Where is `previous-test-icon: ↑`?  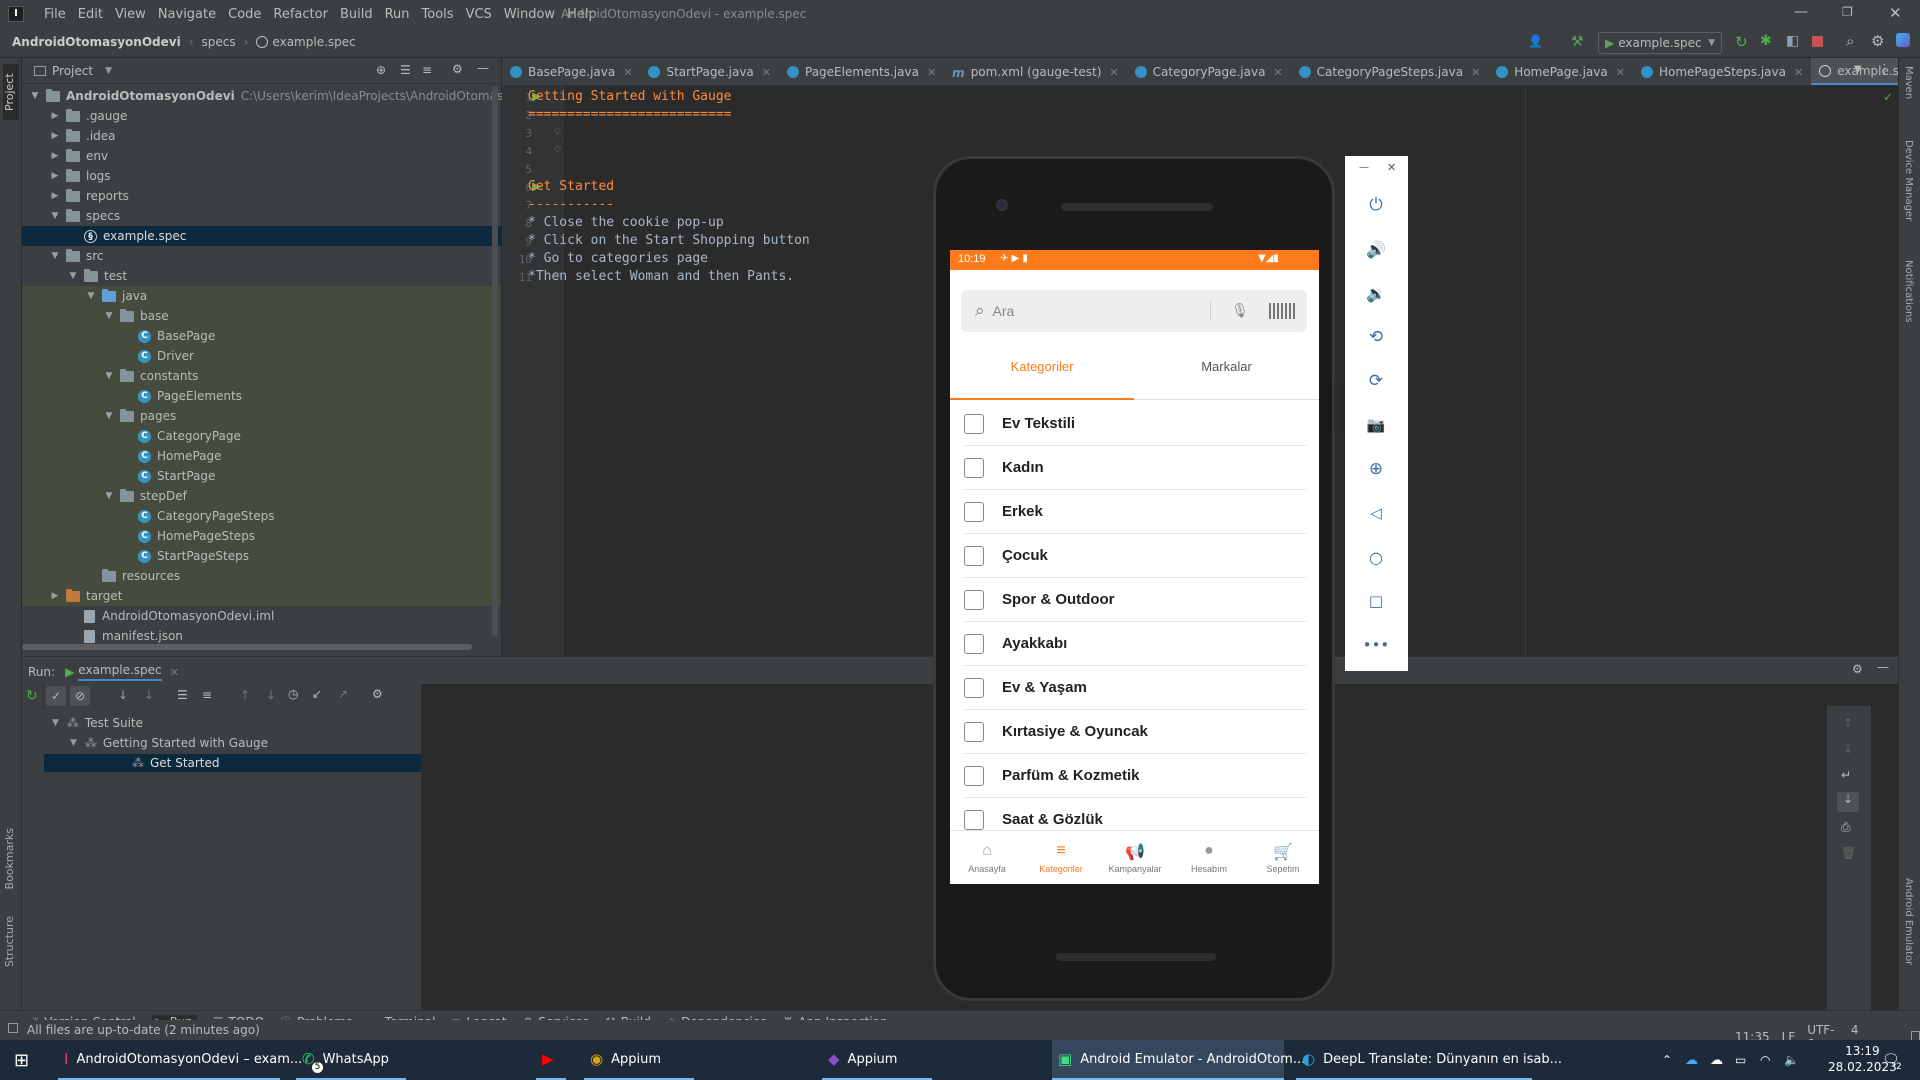
previous-test-icon: ↑ is located at coordinates (245, 695).